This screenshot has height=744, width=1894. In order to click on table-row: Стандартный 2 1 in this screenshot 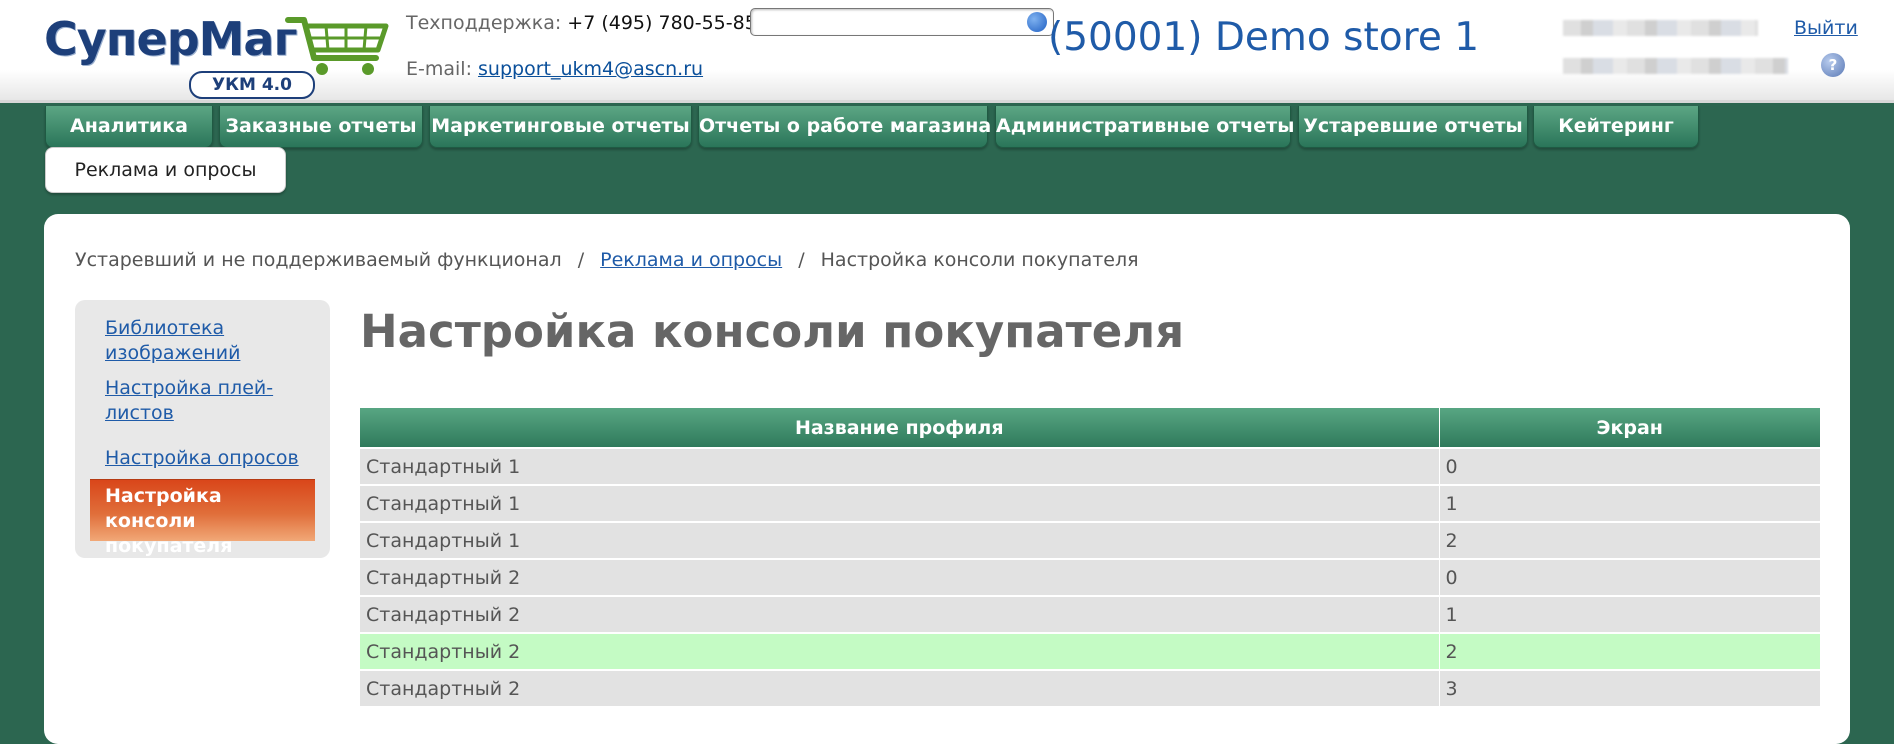, I will do `click(1090, 614)`.